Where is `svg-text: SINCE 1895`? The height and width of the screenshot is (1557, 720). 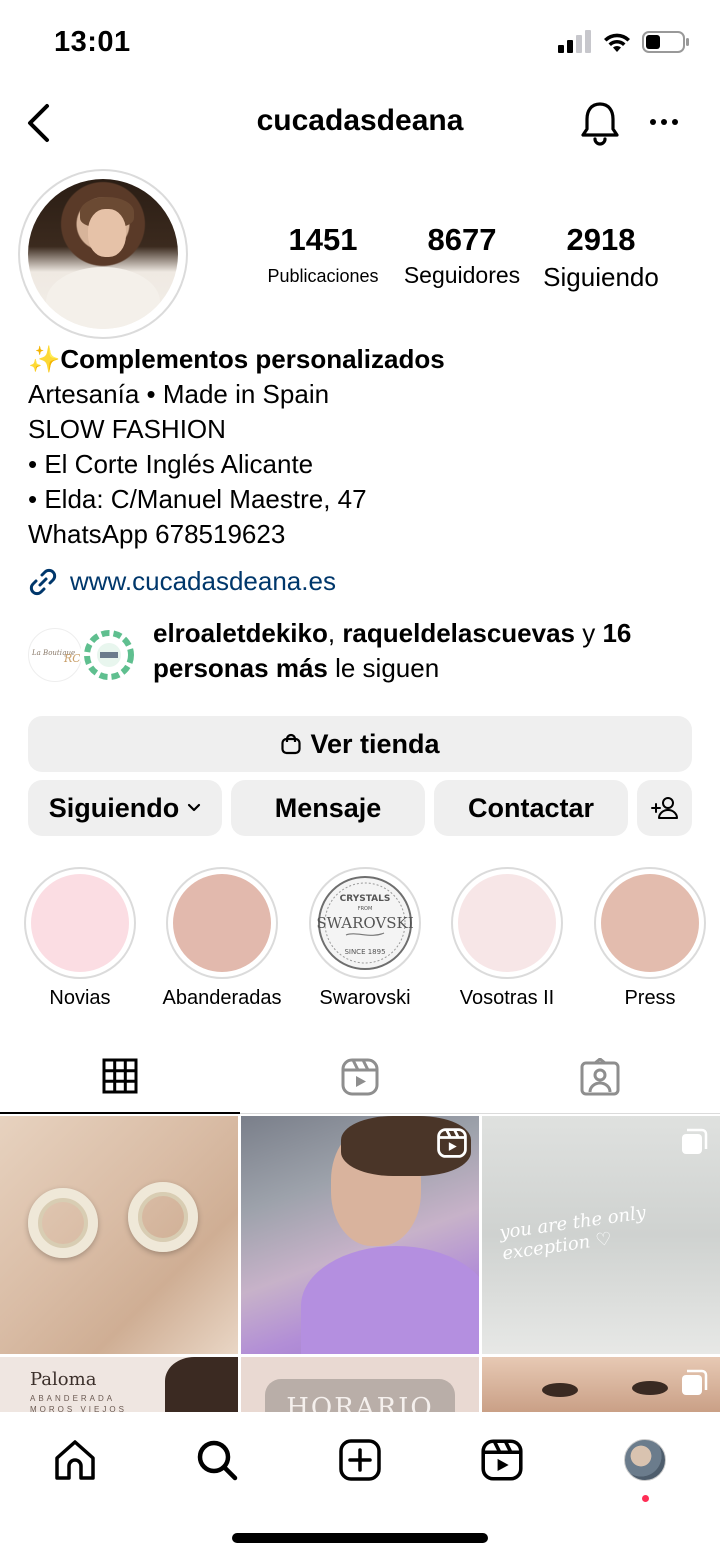 svg-text: SINCE 1895 is located at coordinates (364, 952).